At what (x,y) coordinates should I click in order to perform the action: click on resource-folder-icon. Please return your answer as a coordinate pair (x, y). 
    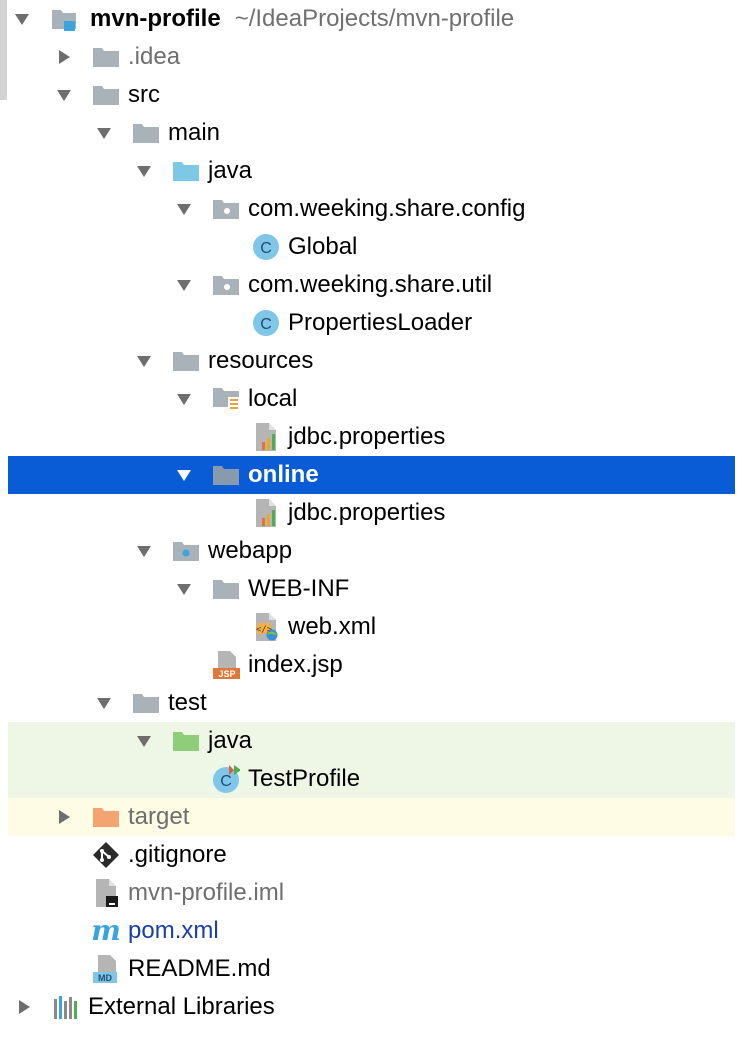
    Looking at the image, I should click on (226, 399).